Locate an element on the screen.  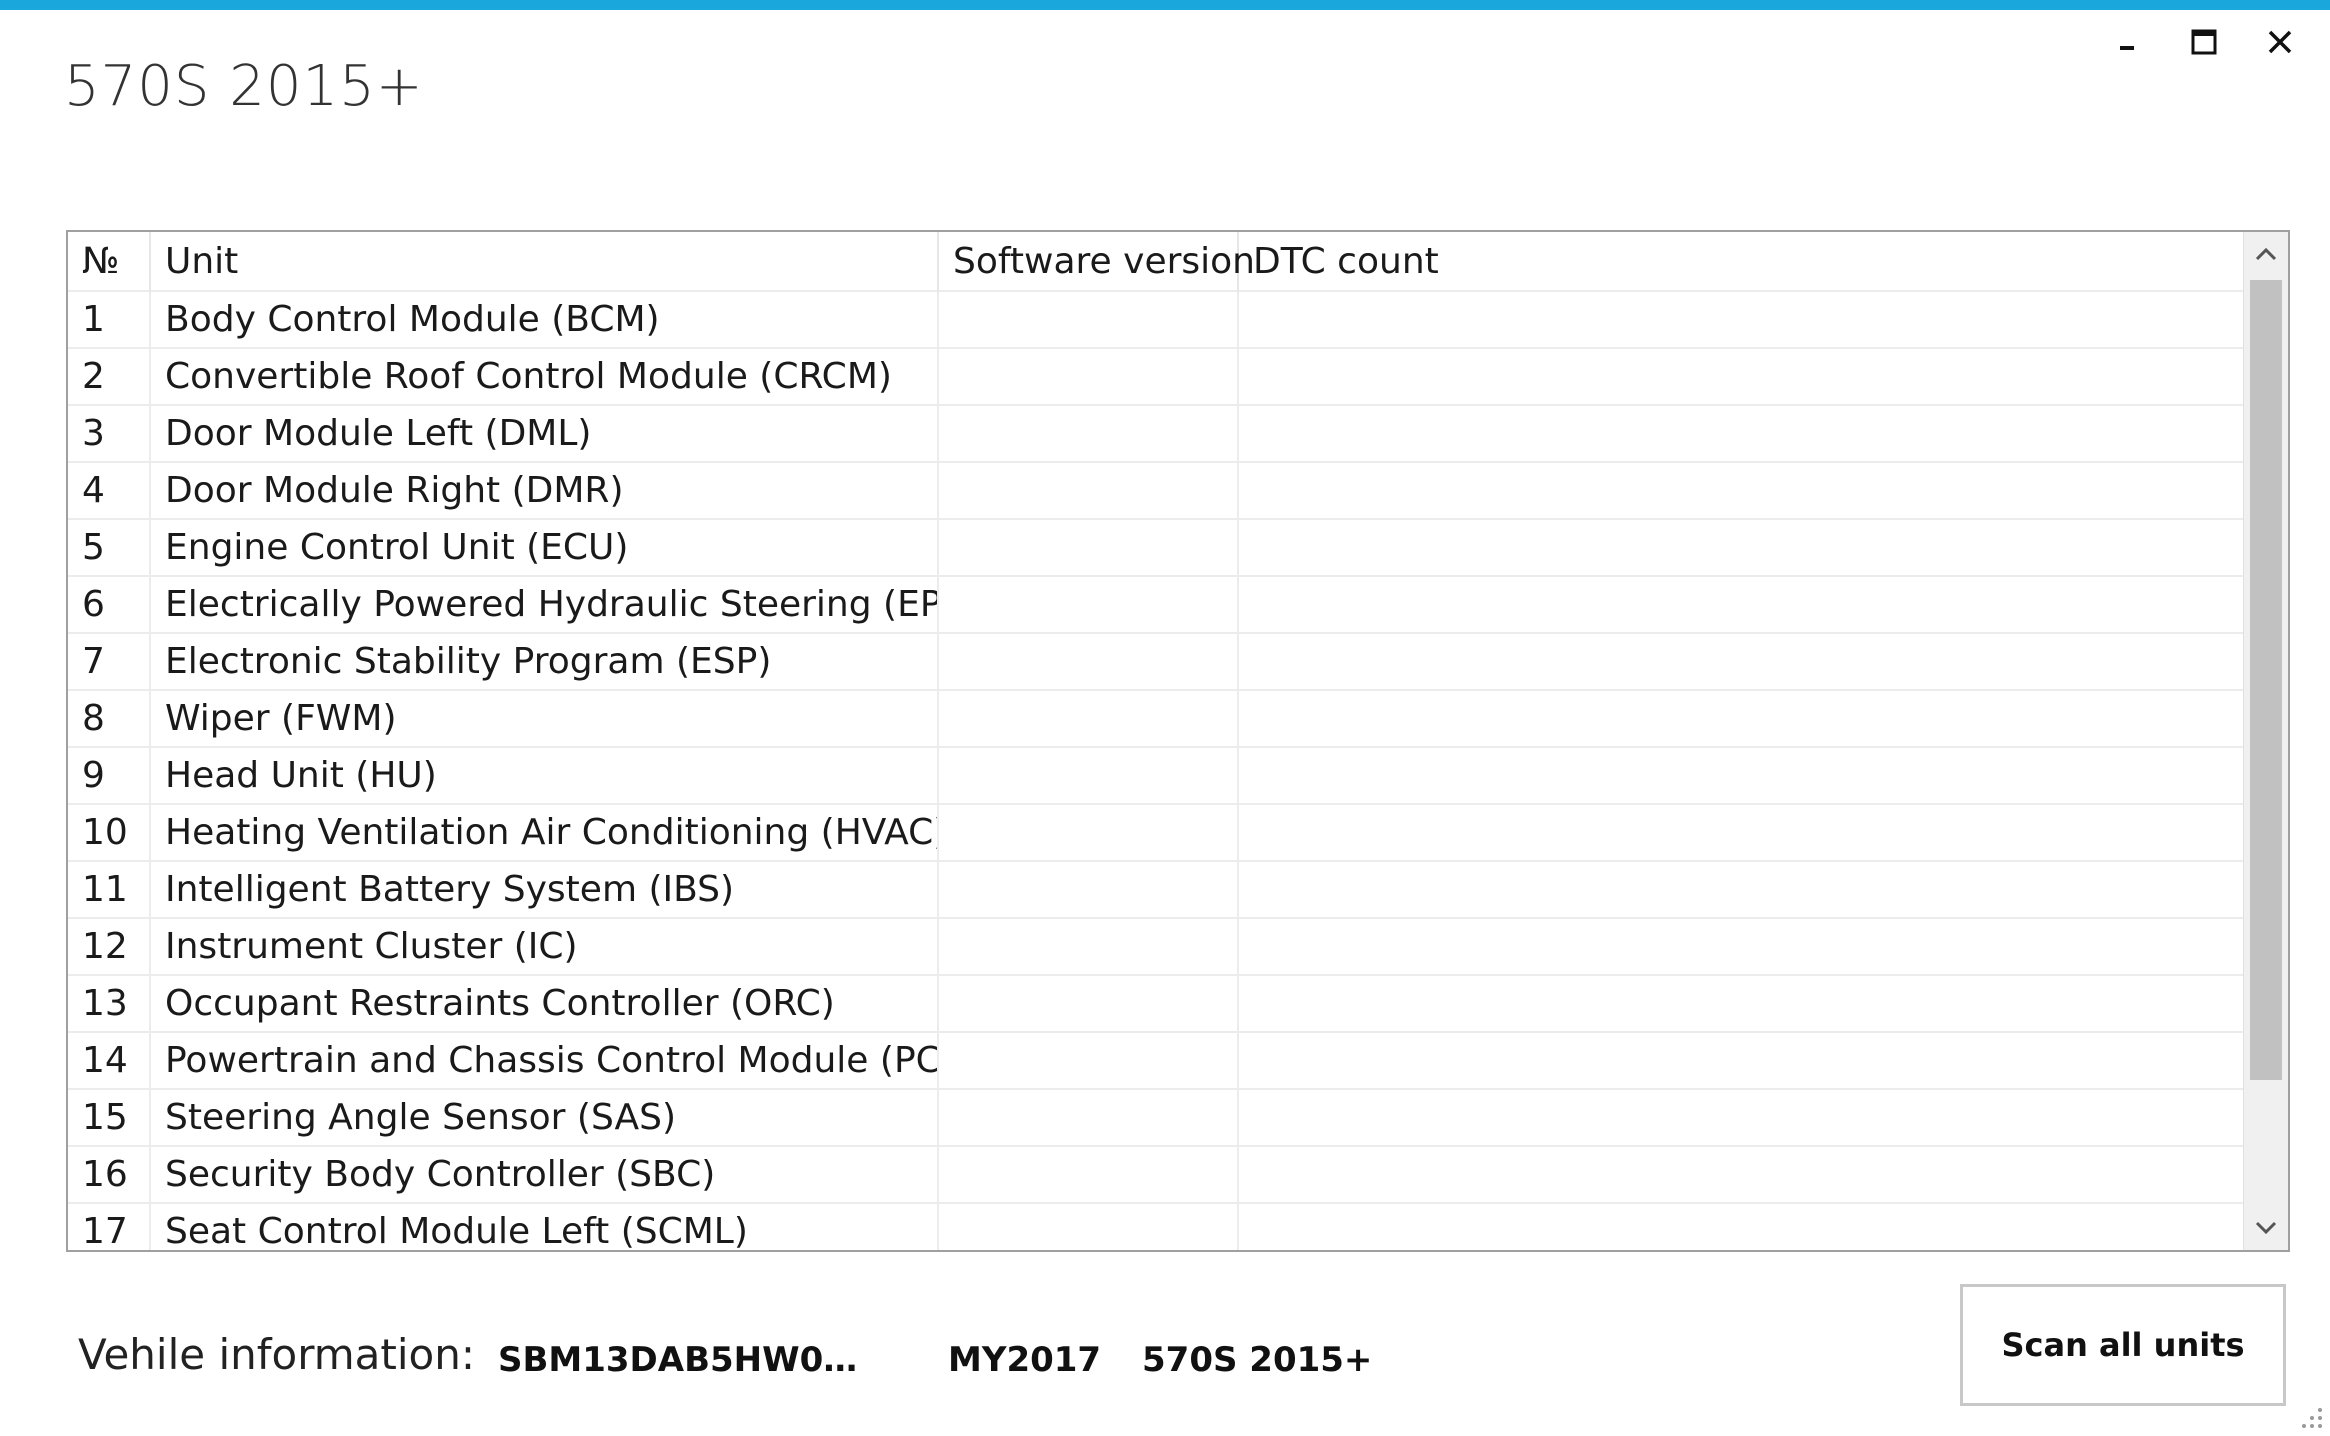
cell-unit: Steering Angle Sensor (SAS) is located at coordinates (544, 1118).